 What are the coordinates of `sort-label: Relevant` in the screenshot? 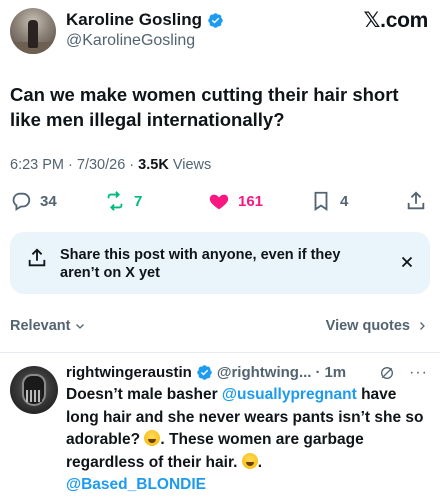 It's located at (40, 326).